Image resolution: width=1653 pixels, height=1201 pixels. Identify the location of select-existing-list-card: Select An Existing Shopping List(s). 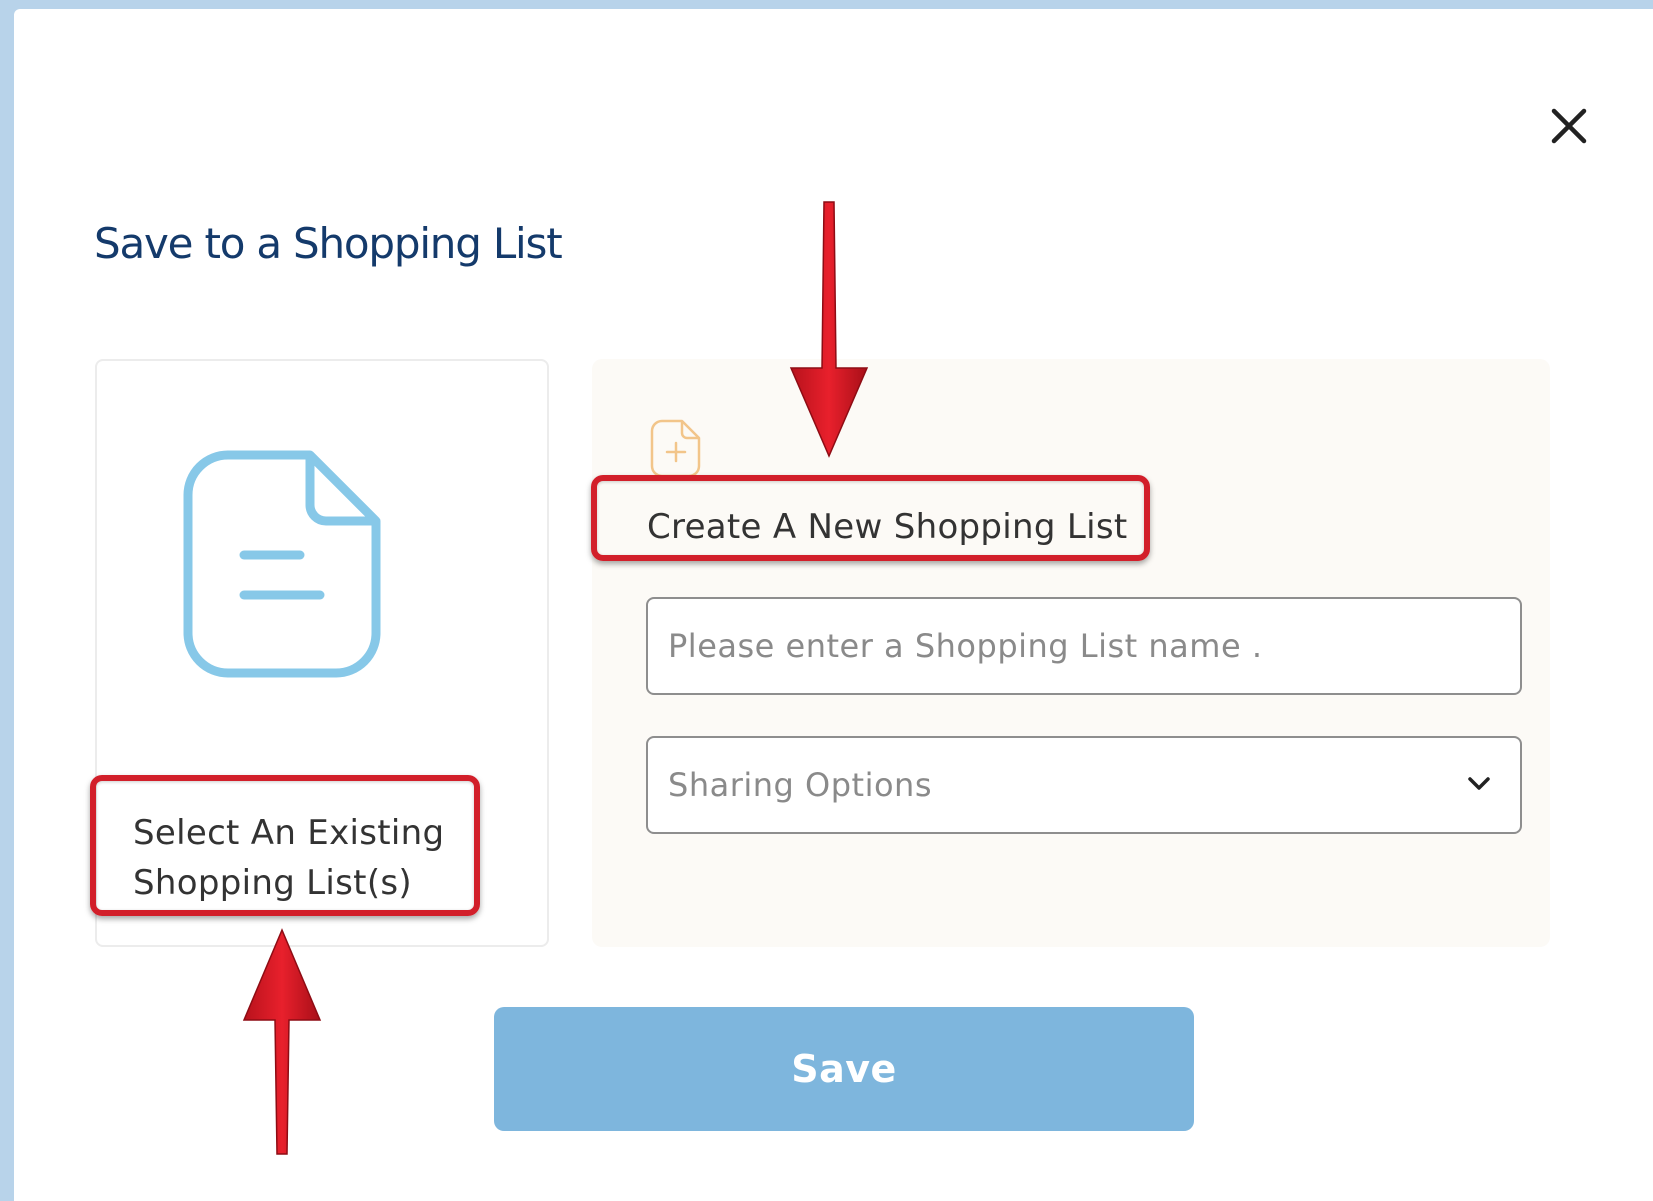
(322, 653).